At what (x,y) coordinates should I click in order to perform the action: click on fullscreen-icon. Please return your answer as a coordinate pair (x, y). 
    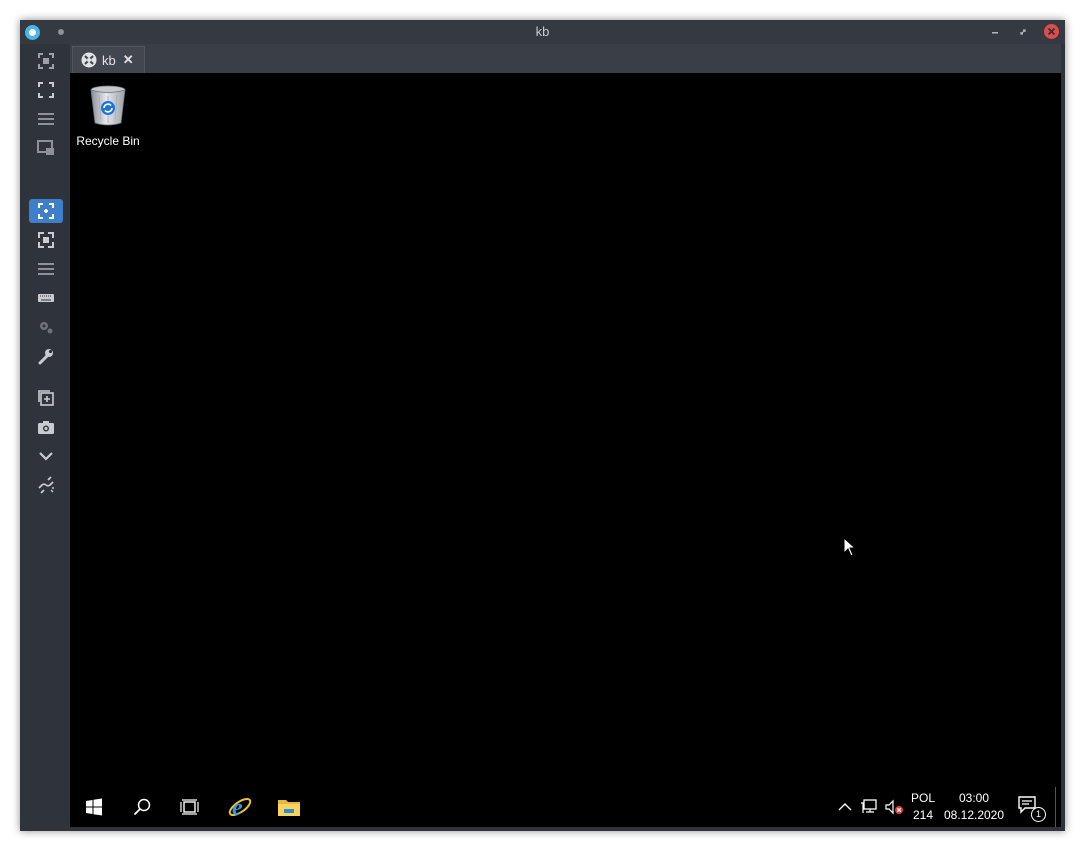
    Looking at the image, I should click on (46, 90).